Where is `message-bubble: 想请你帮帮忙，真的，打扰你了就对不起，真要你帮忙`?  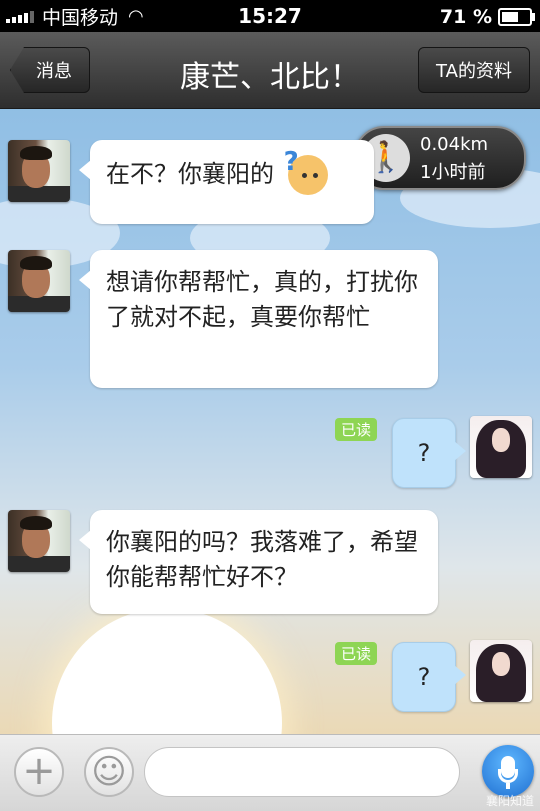 message-bubble: 想请你帮帮忙，真的，打扰你了就对不起，真要你帮忙 is located at coordinates (258, 319).